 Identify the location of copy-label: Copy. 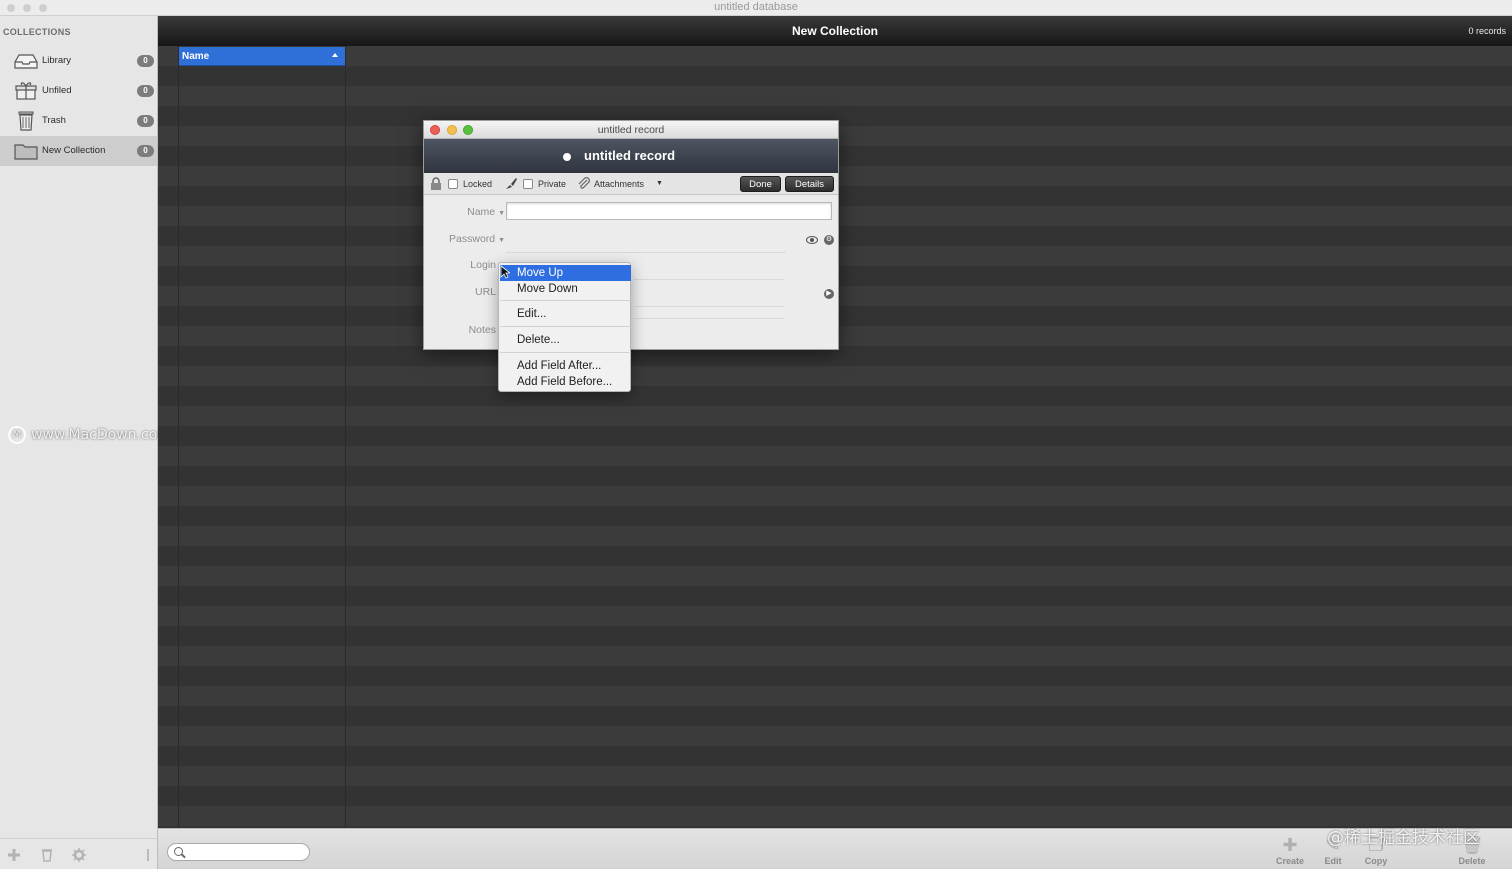
(1376, 861).